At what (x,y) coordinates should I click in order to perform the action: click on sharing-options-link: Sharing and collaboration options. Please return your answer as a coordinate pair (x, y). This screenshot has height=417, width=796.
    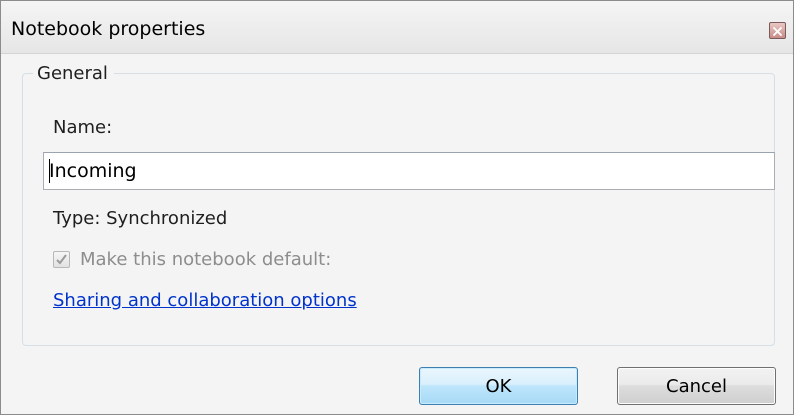
    Looking at the image, I should click on (205, 300).